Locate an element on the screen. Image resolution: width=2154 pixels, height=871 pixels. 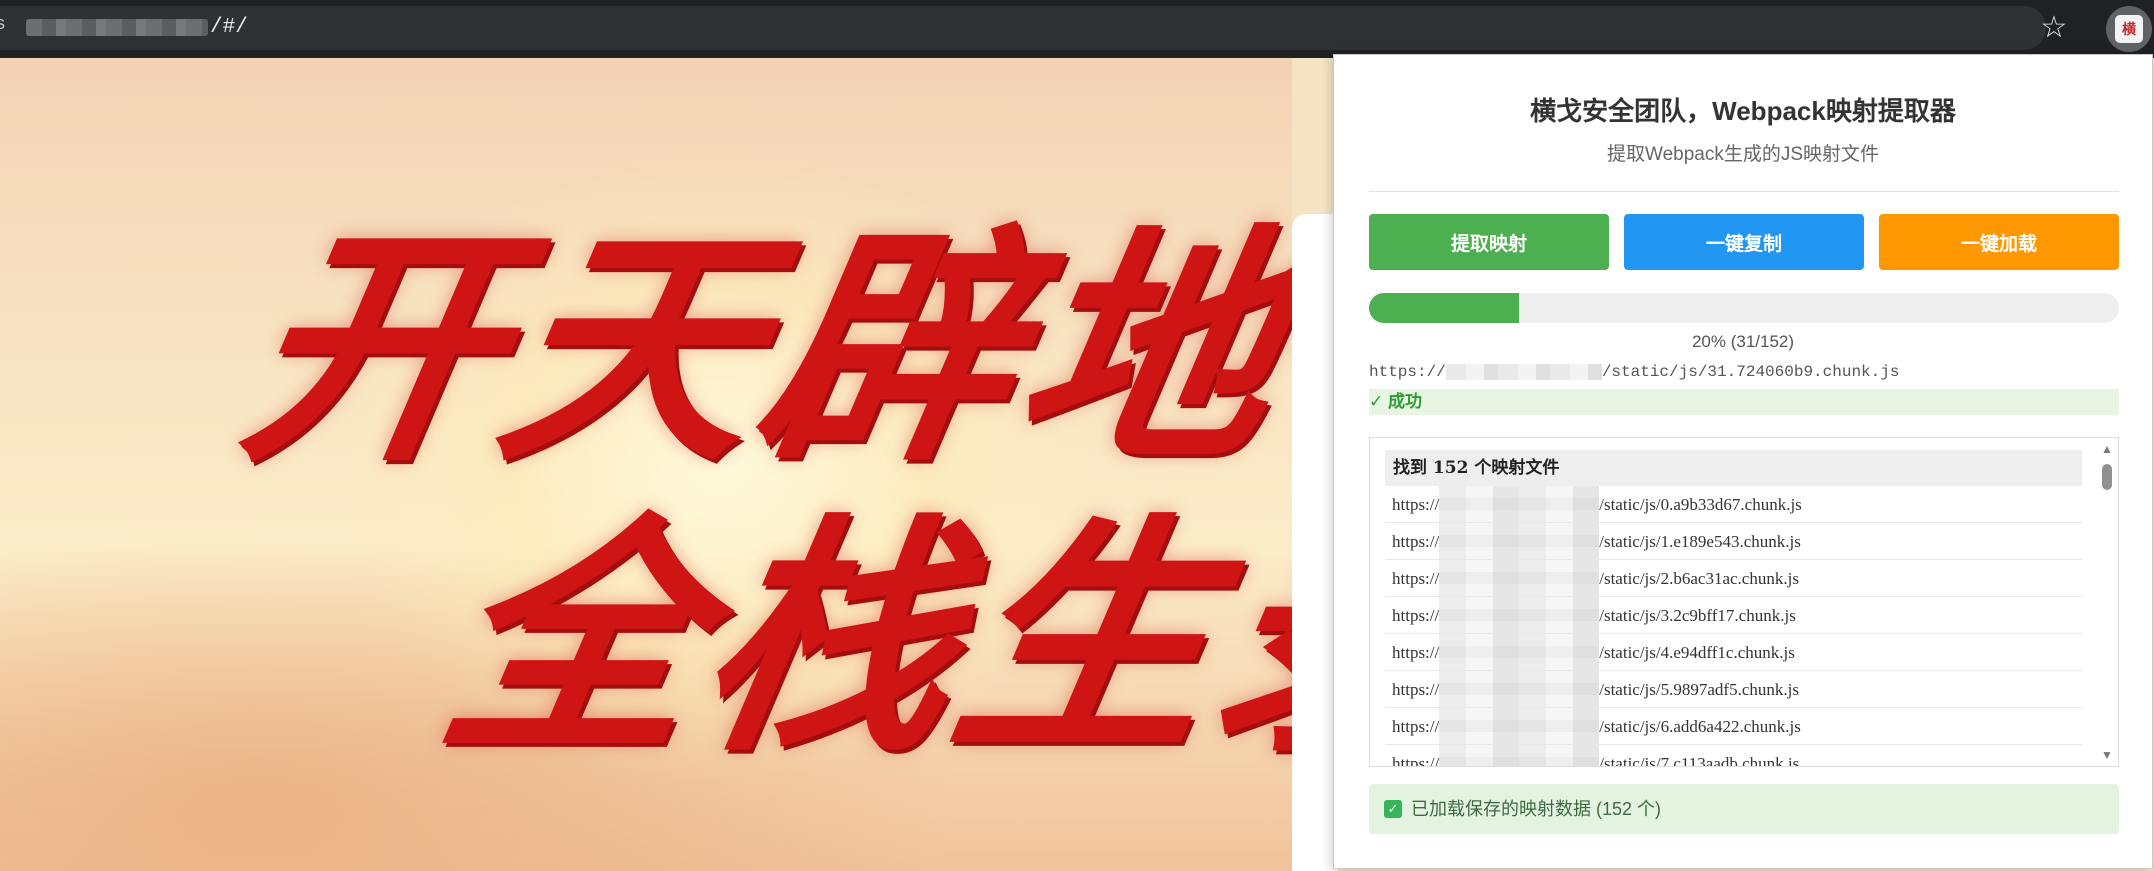
list-item: https:// /static/js/4.e94dff1c.chunk.js is located at coordinates (1733, 652).